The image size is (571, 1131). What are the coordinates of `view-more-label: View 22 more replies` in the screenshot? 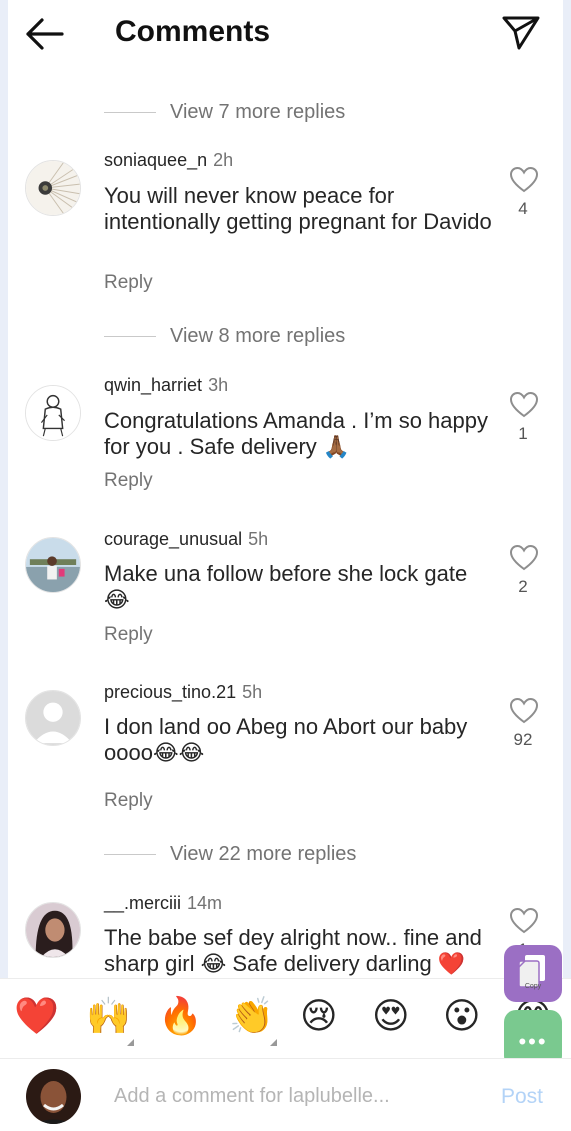 It's located at (263, 853).